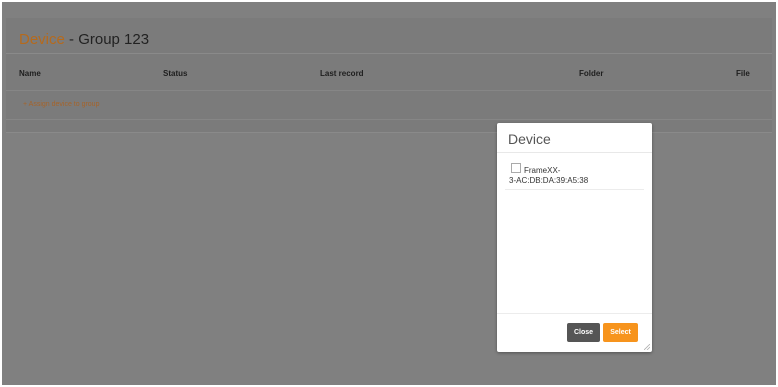 This screenshot has width=778, height=387. What do you see at coordinates (529, 139) in the screenshot?
I see `modal-title: Device` at bounding box center [529, 139].